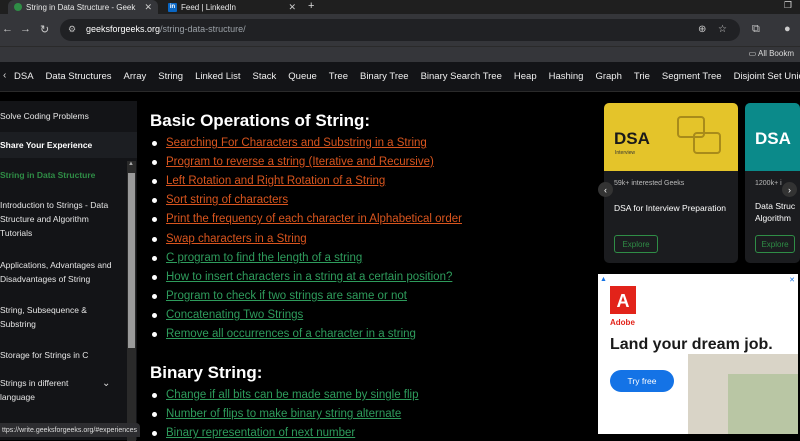 The width and height of the screenshot is (800, 441). Describe the element at coordinates (792, 280) in the screenshot. I see `ad-close-icon: ✕` at that location.